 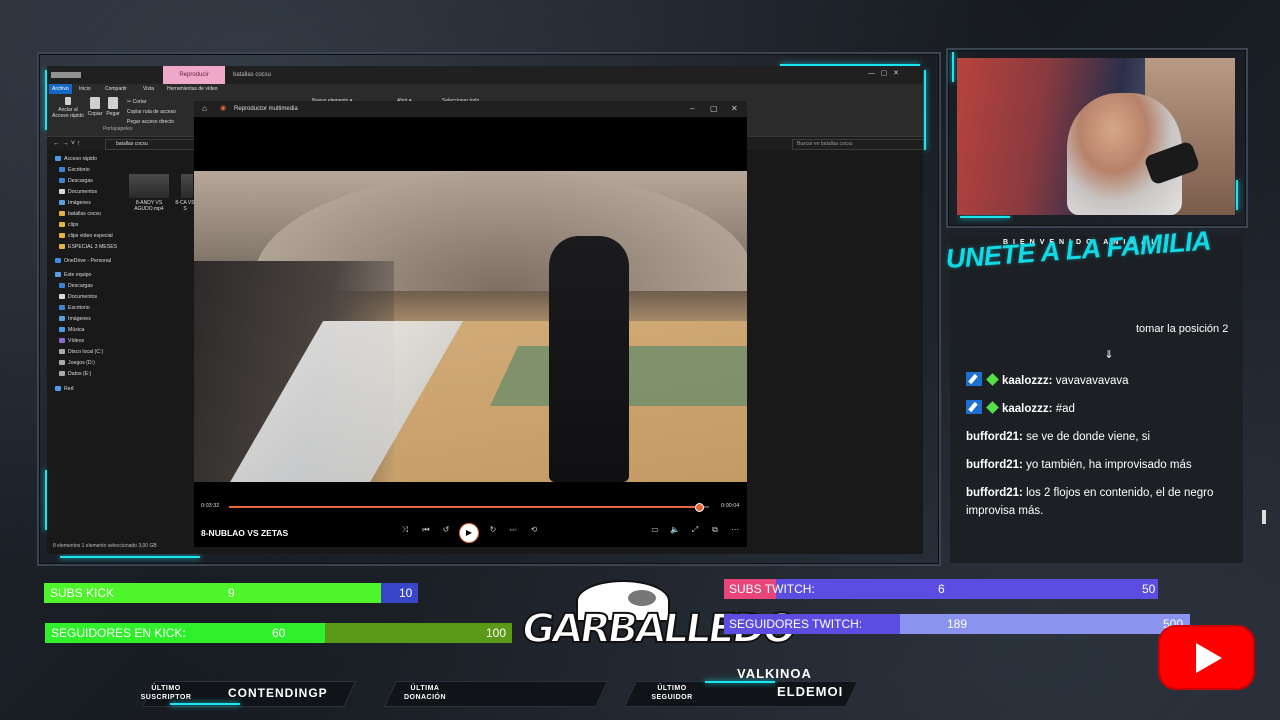 What do you see at coordinates (278, 633) in the screenshot?
I see `seg-kick-bar: SEGUIDORES EN KICK: 60 100` at bounding box center [278, 633].